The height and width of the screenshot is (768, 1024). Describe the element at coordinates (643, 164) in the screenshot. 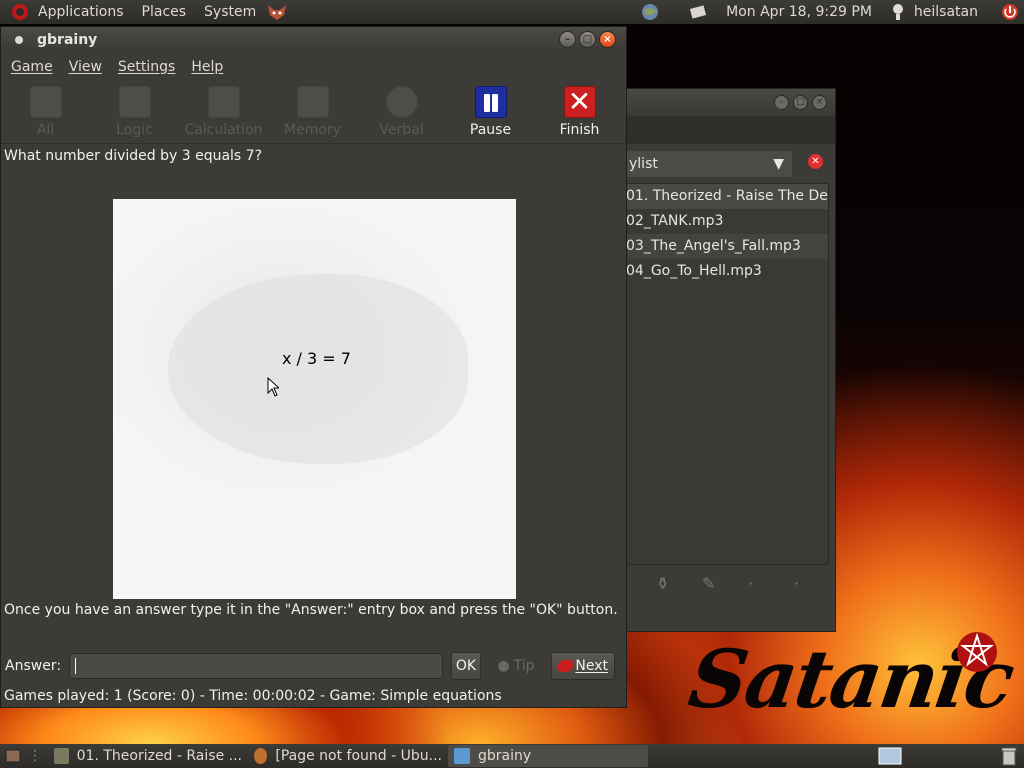

I see `playlist-selector-value: ylist` at that location.